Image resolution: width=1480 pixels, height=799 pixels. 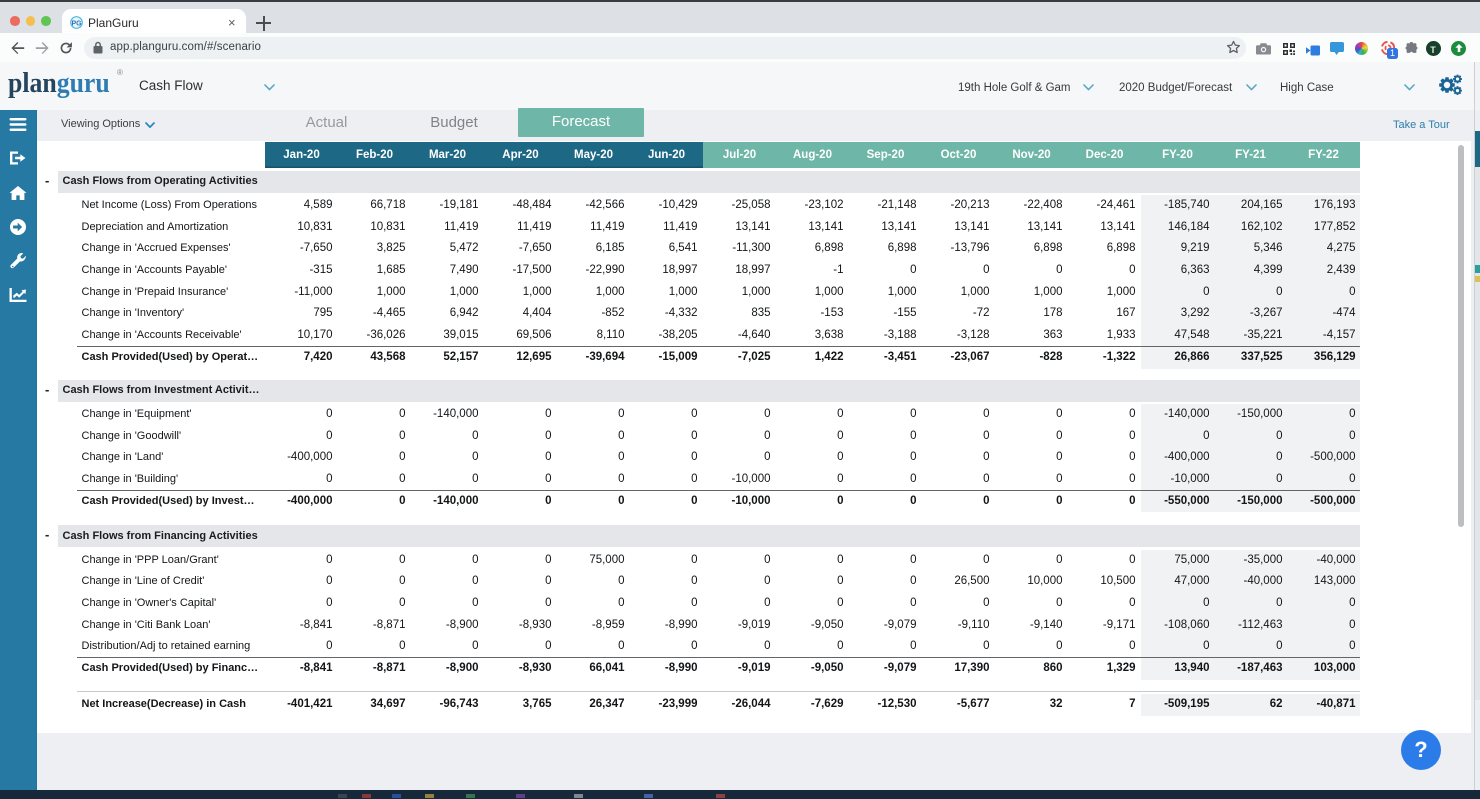 What do you see at coordinates (76, 23) in the screenshot?
I see `svg-text: PG` at bounding box center [76, 23].